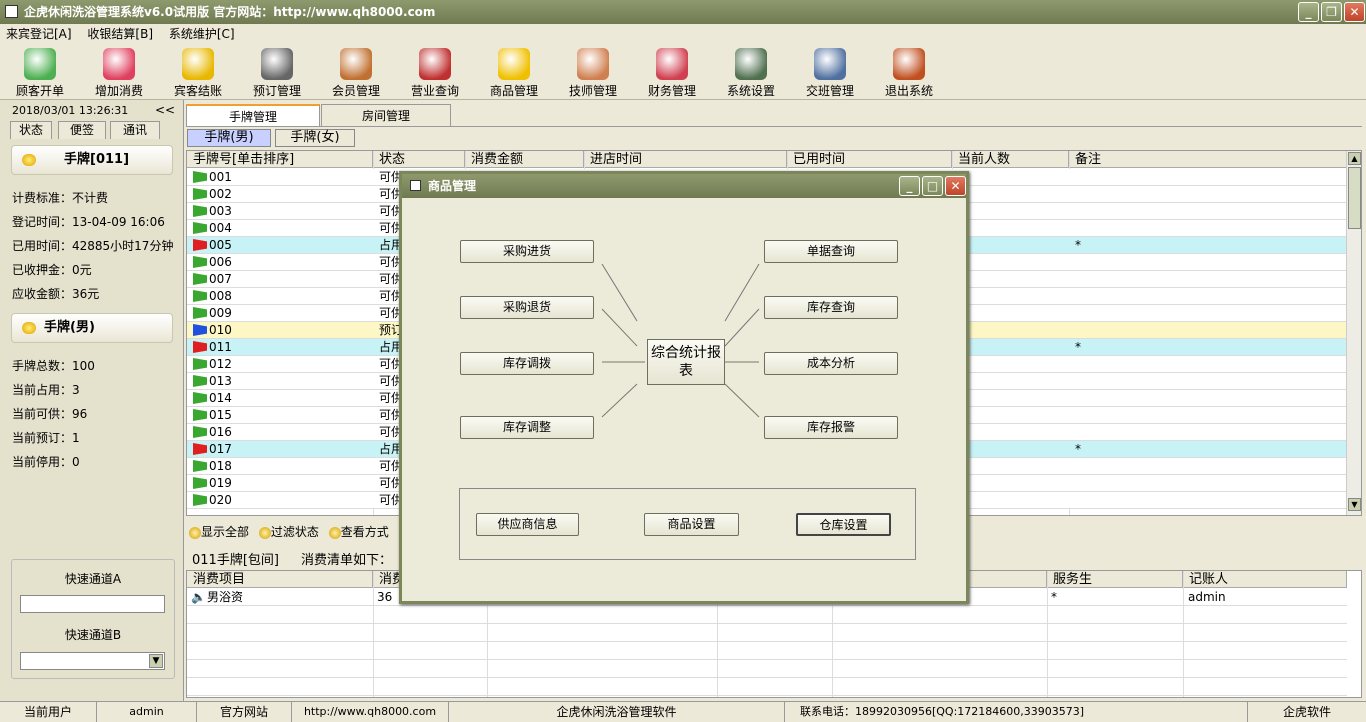 The width and height of the screenshot is (1366, 722). What do you see at coordinates (50, 414) in the screenshot?
I see `info-line: 当前可供：96` at bounding box center [50, 414].